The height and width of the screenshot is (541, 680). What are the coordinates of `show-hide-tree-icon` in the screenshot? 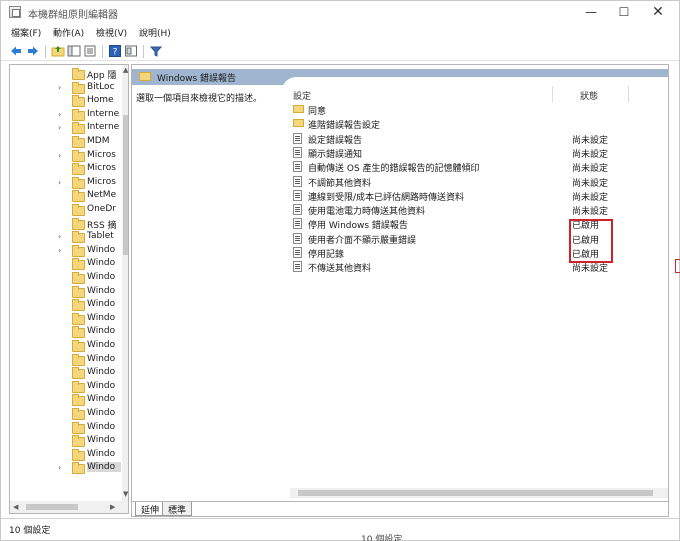 It's located at (74, 51).